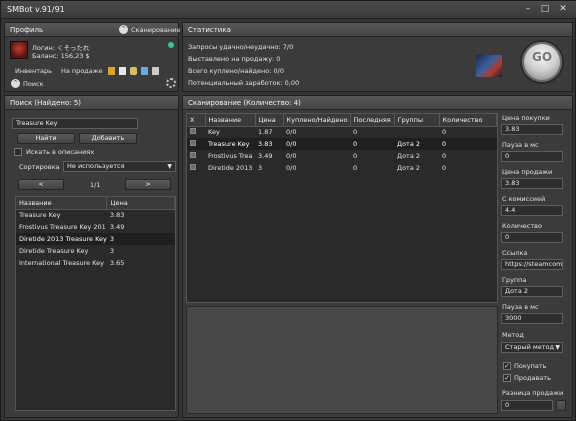 This screenshot has width=576, height=421. Describe the element at coordinates (532, 183) in the screenshot. I see `sell-price-input: 3.83` at that location.